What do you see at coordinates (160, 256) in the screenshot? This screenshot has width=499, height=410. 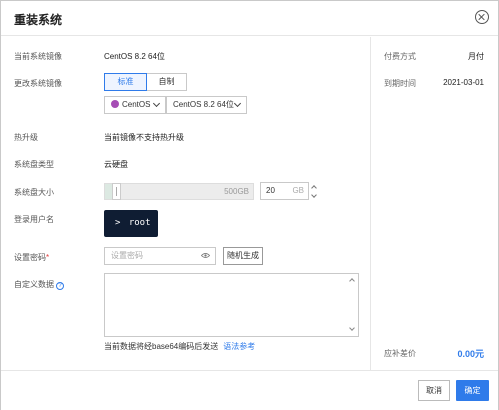 I see `password-input: 设置密码` at bounding box center [160, 256].